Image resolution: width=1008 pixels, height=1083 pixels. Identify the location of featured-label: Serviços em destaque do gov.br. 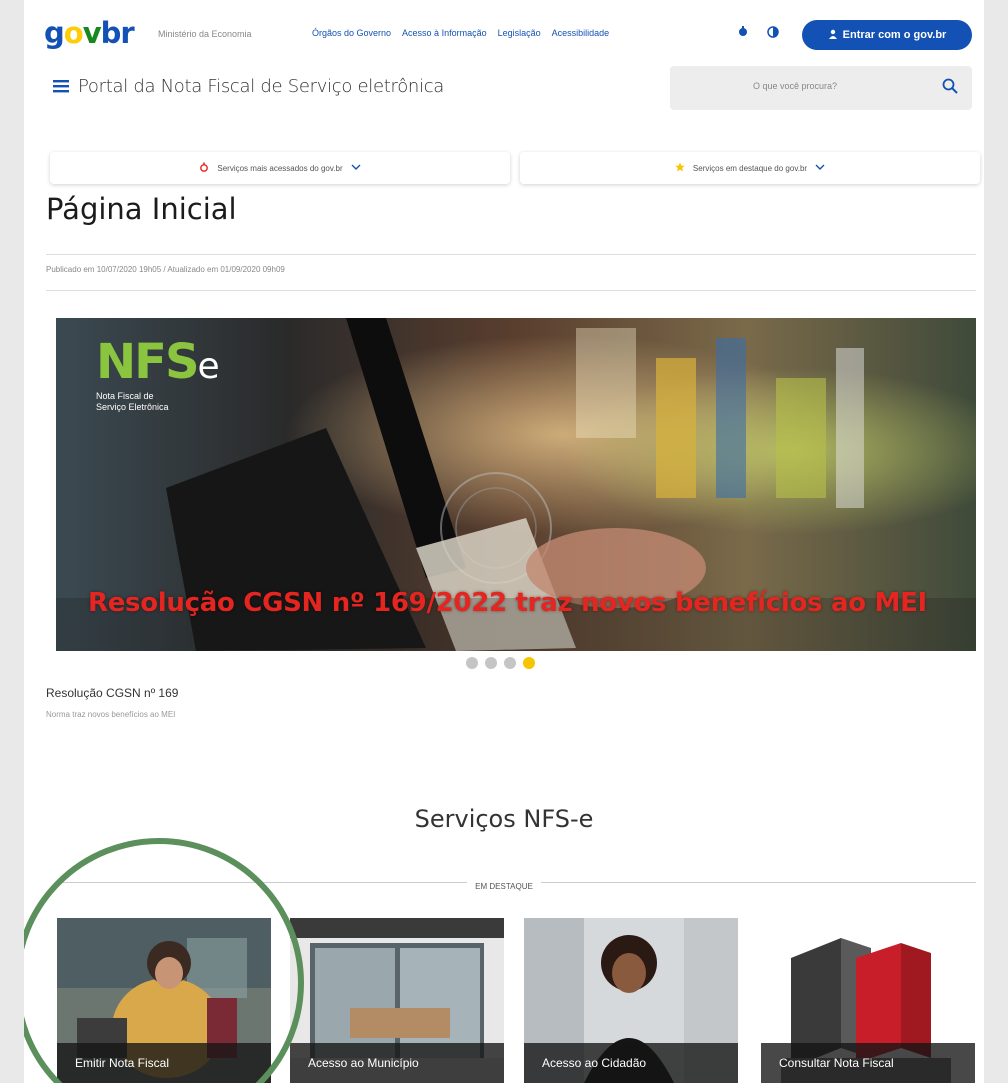
(750, 168).